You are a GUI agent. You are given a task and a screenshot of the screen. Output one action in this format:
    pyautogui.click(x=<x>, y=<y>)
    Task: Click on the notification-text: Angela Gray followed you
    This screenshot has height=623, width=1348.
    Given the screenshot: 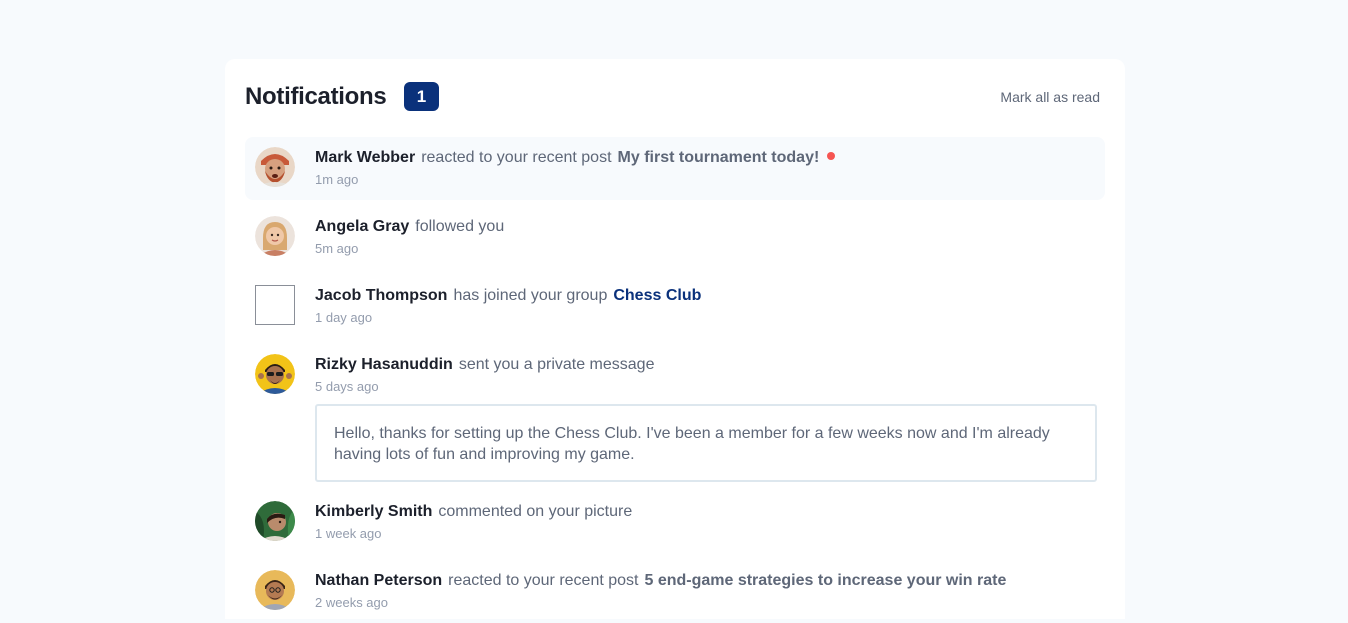 What is the action you would take?
    pyautogui.click(x=412, y=227)
    